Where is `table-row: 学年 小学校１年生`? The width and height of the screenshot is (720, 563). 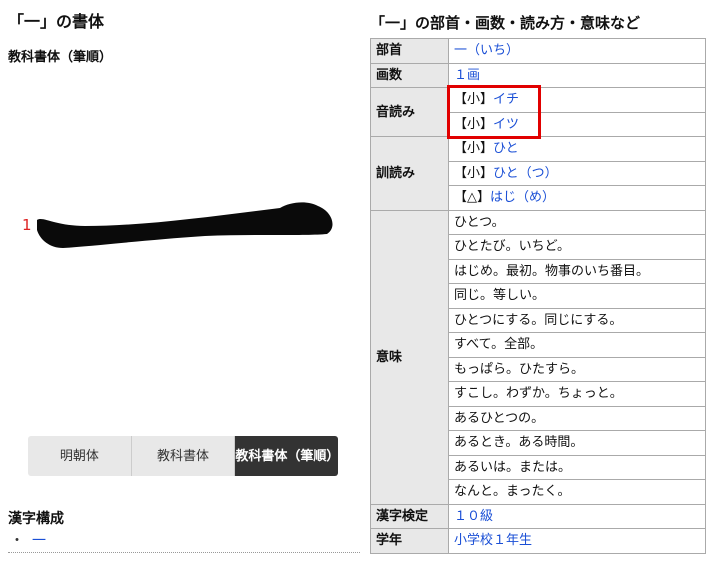
table-row: 学年 小学校１年生 is located at coordinates (538, 541).